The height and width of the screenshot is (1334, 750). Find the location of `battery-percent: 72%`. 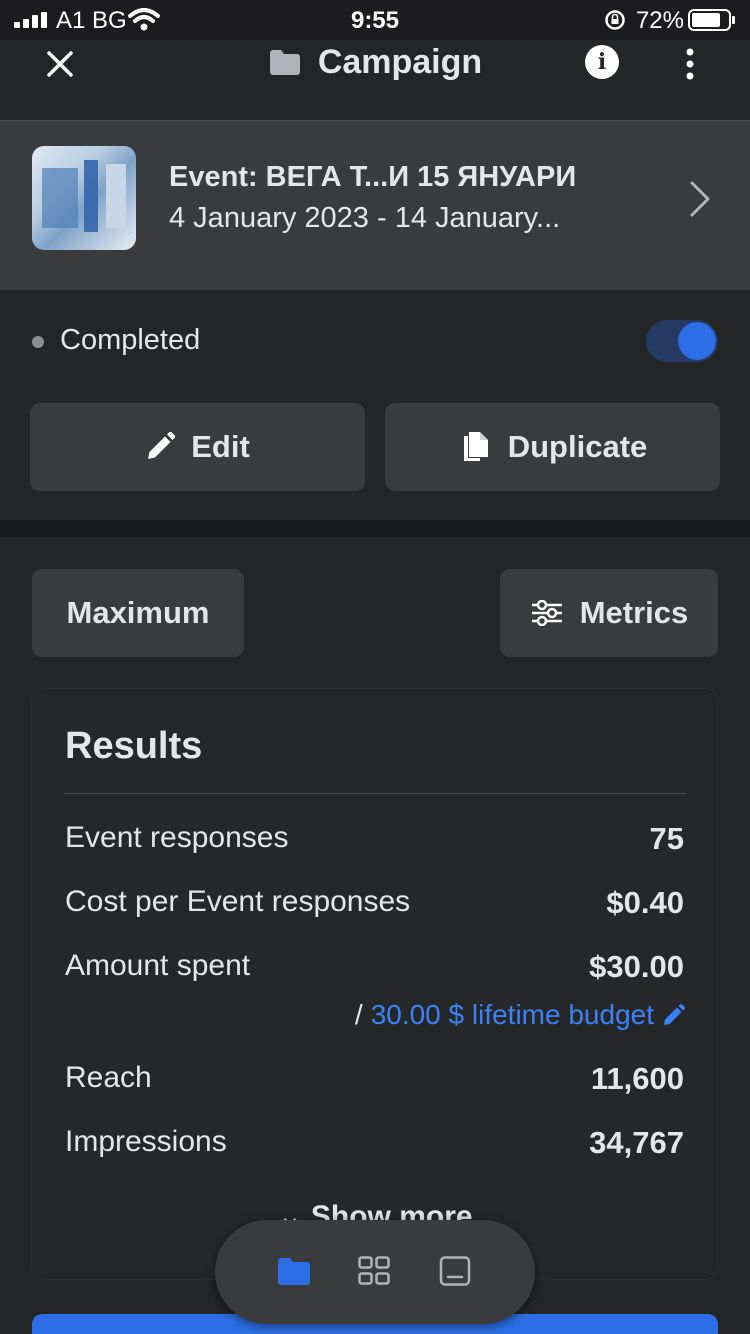

battery-percent: 72% is located at coordinates (659, 20).